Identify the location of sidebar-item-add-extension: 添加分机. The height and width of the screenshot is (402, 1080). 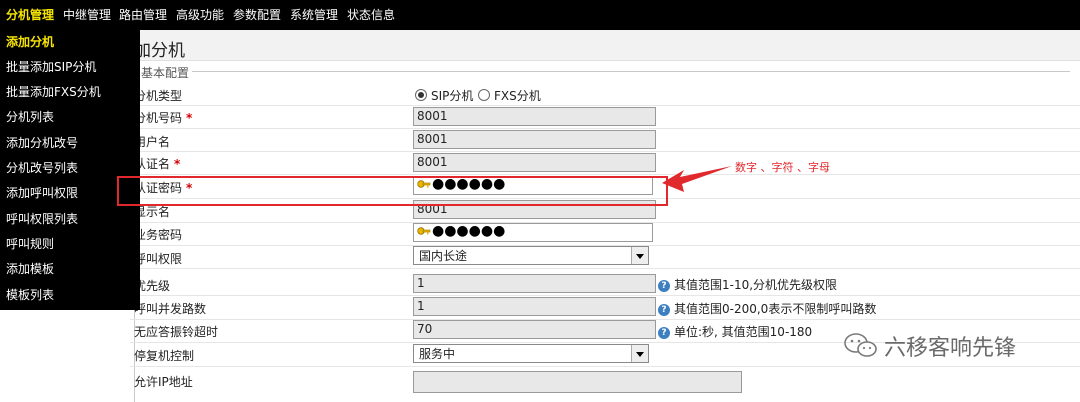
(30, 42).